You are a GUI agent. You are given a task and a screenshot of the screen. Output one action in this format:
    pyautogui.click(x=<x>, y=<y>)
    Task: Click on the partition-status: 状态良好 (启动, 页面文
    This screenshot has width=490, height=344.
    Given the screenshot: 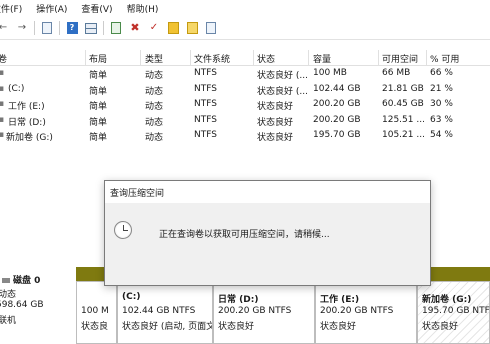 What is the action you would take?
    pyautogui.click(x=167, y=327)
    